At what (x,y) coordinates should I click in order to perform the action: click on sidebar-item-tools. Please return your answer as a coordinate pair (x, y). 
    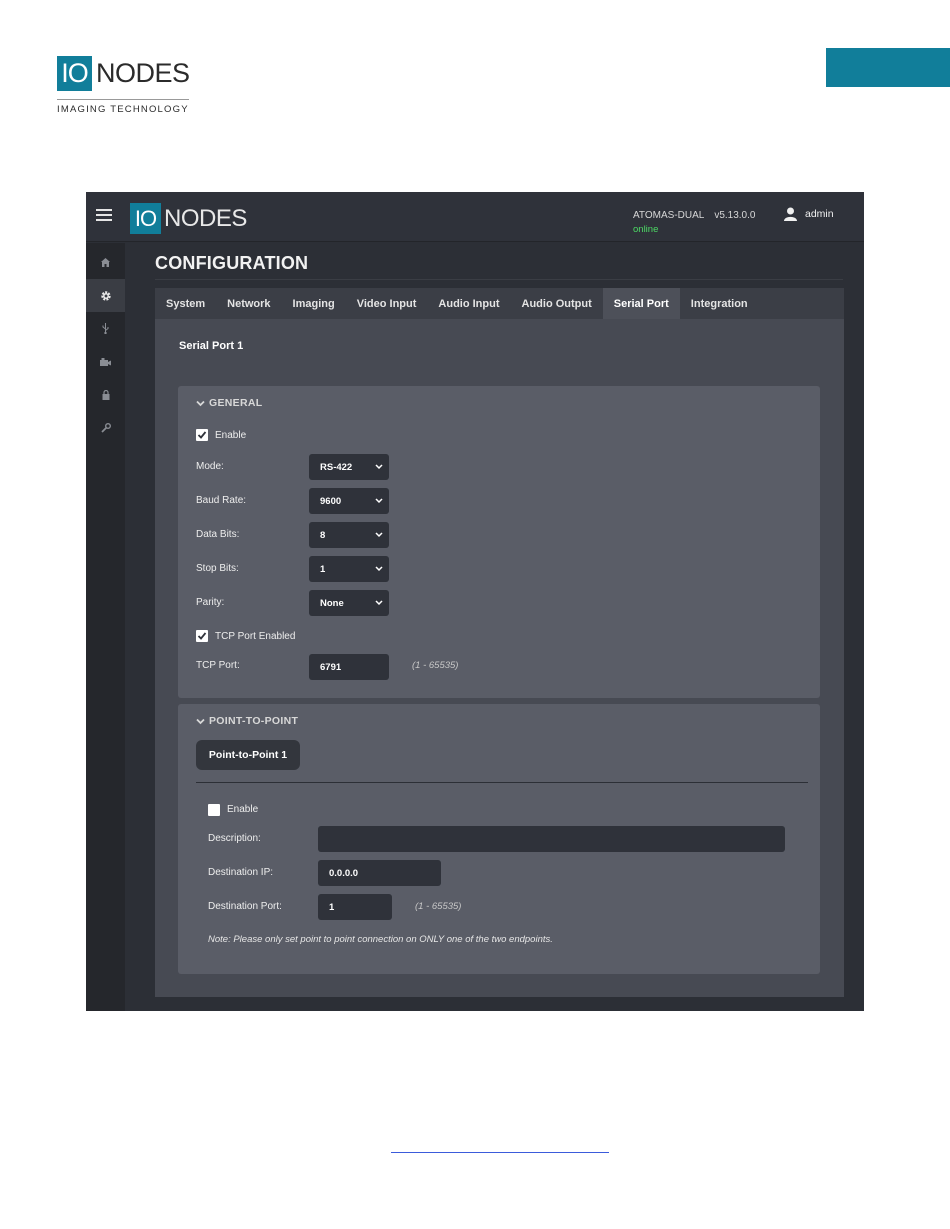
    Looking at the image, I should click on (105, 427).